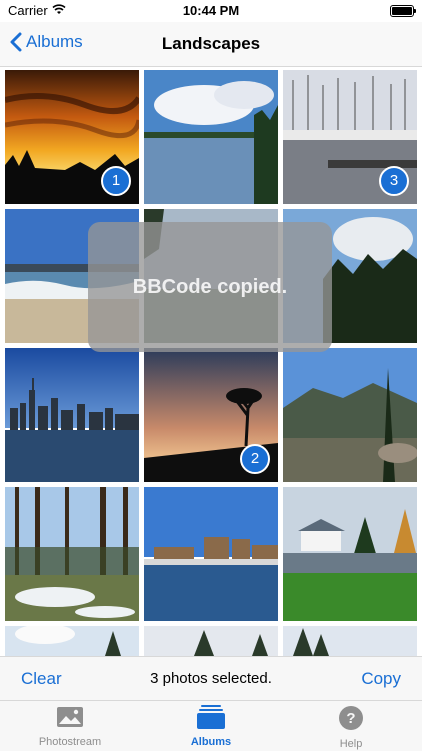  Describe the element at coordinates (116, 181) in the screenshot. I see `selection-badge: 1` at that location.